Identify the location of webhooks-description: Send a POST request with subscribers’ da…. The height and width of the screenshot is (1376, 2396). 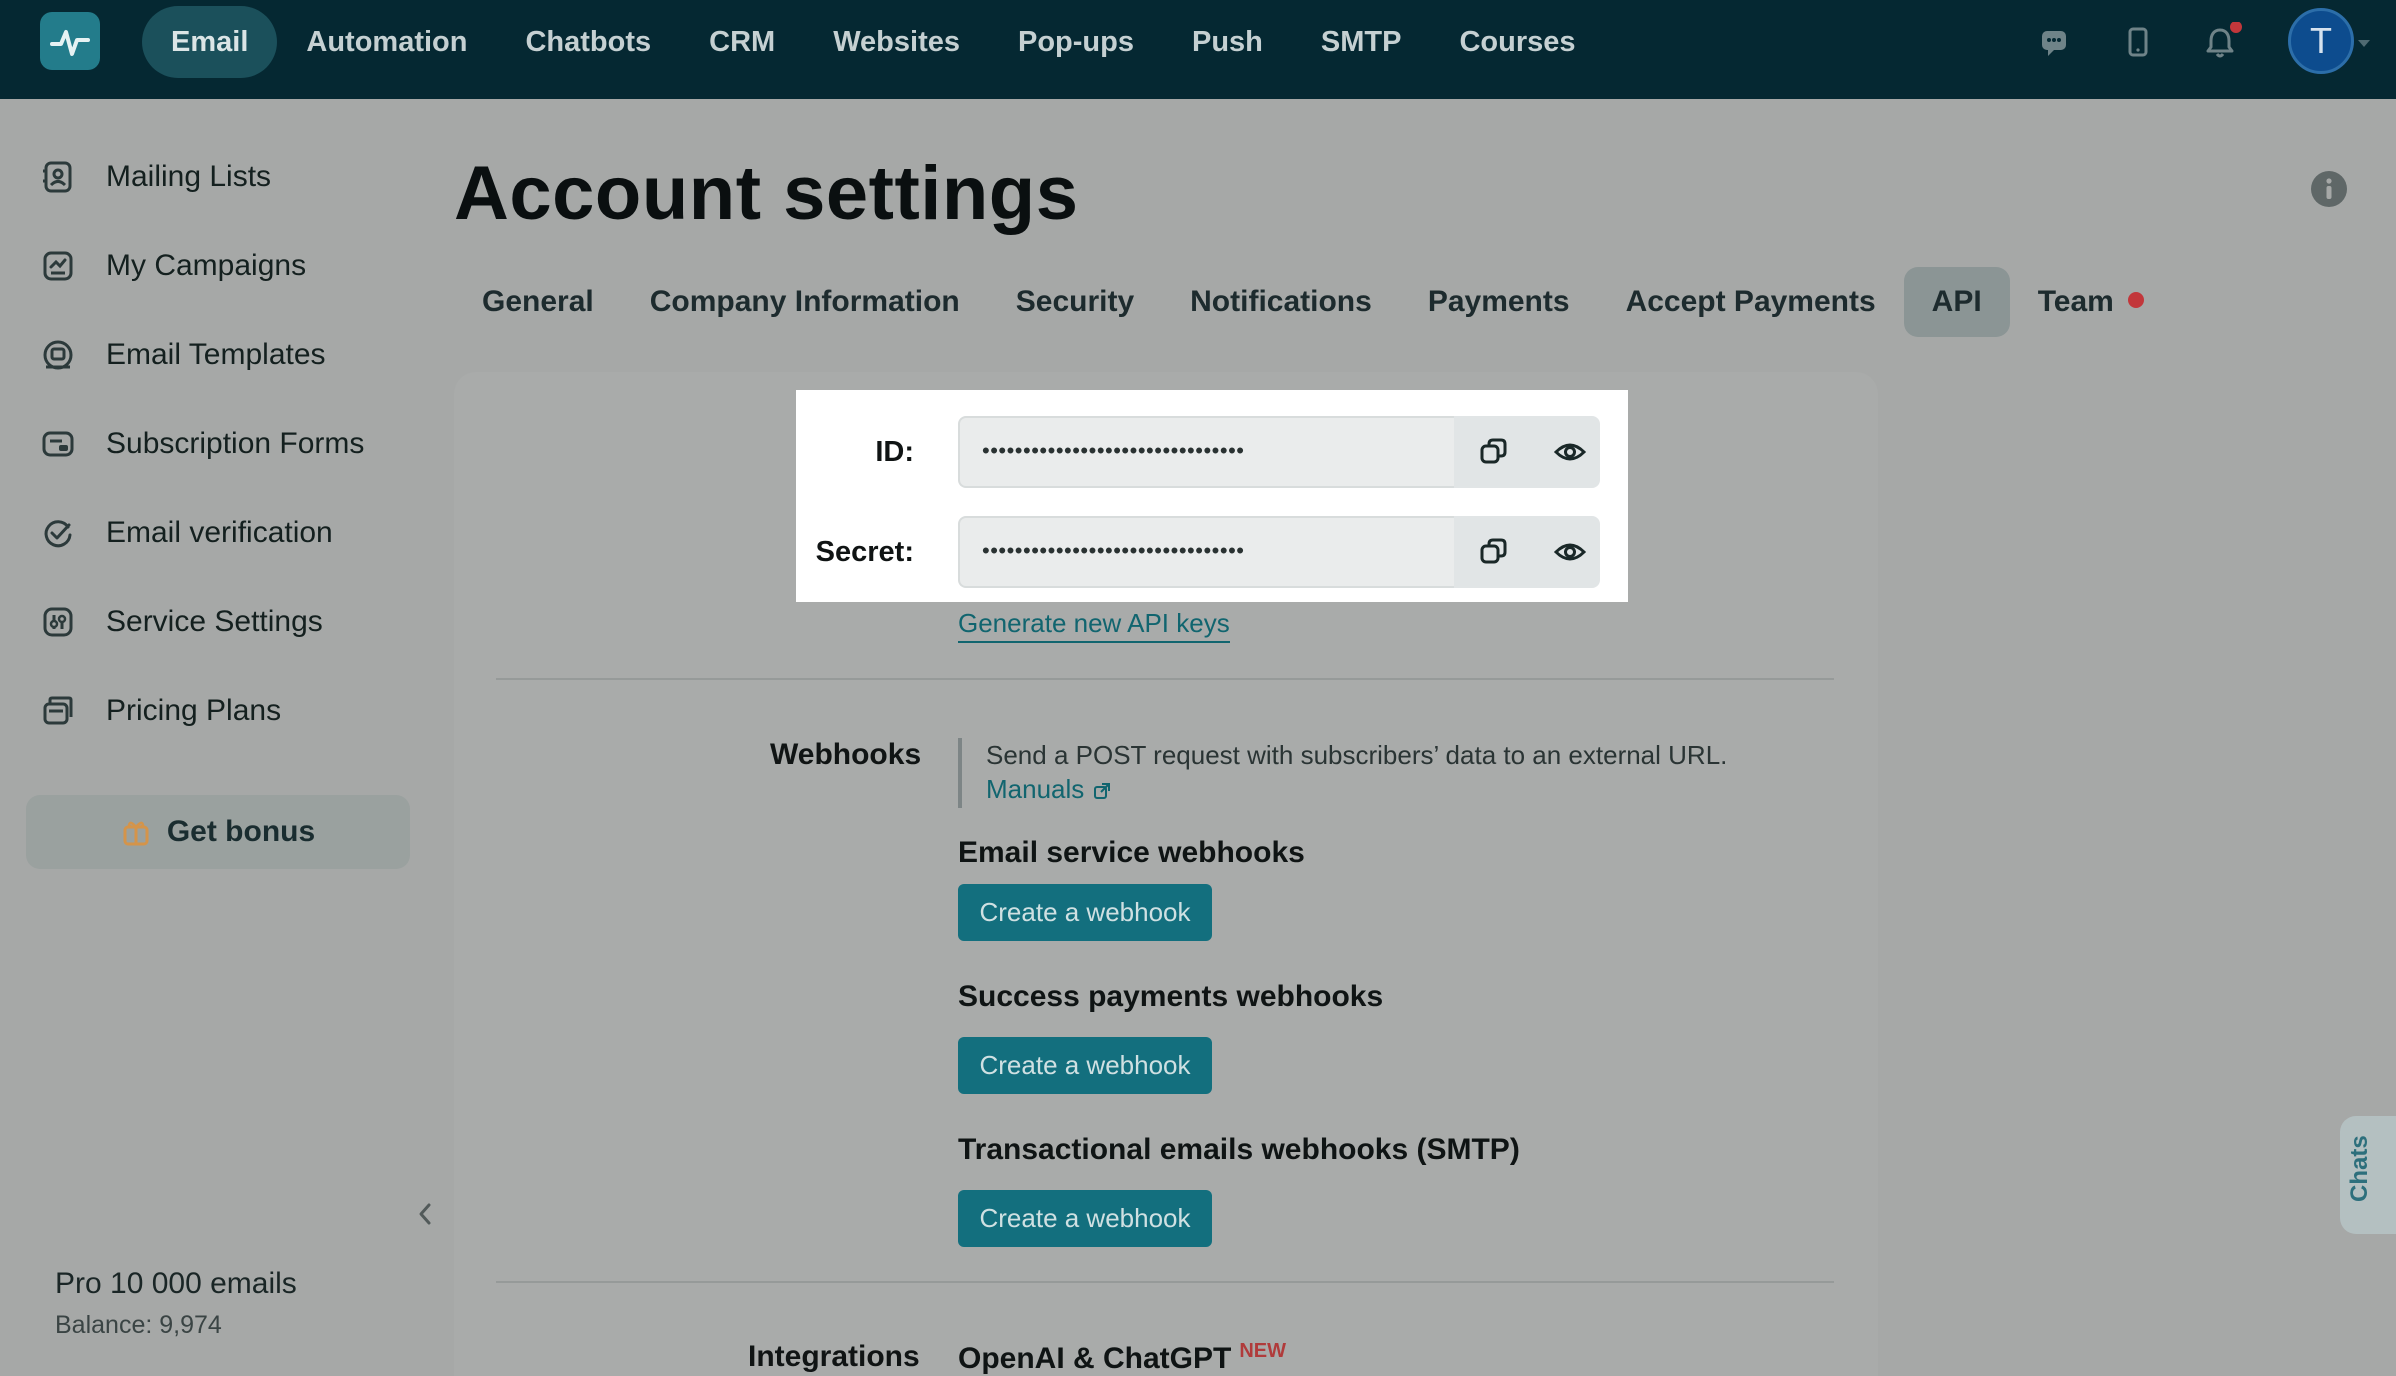
(1342, 773).